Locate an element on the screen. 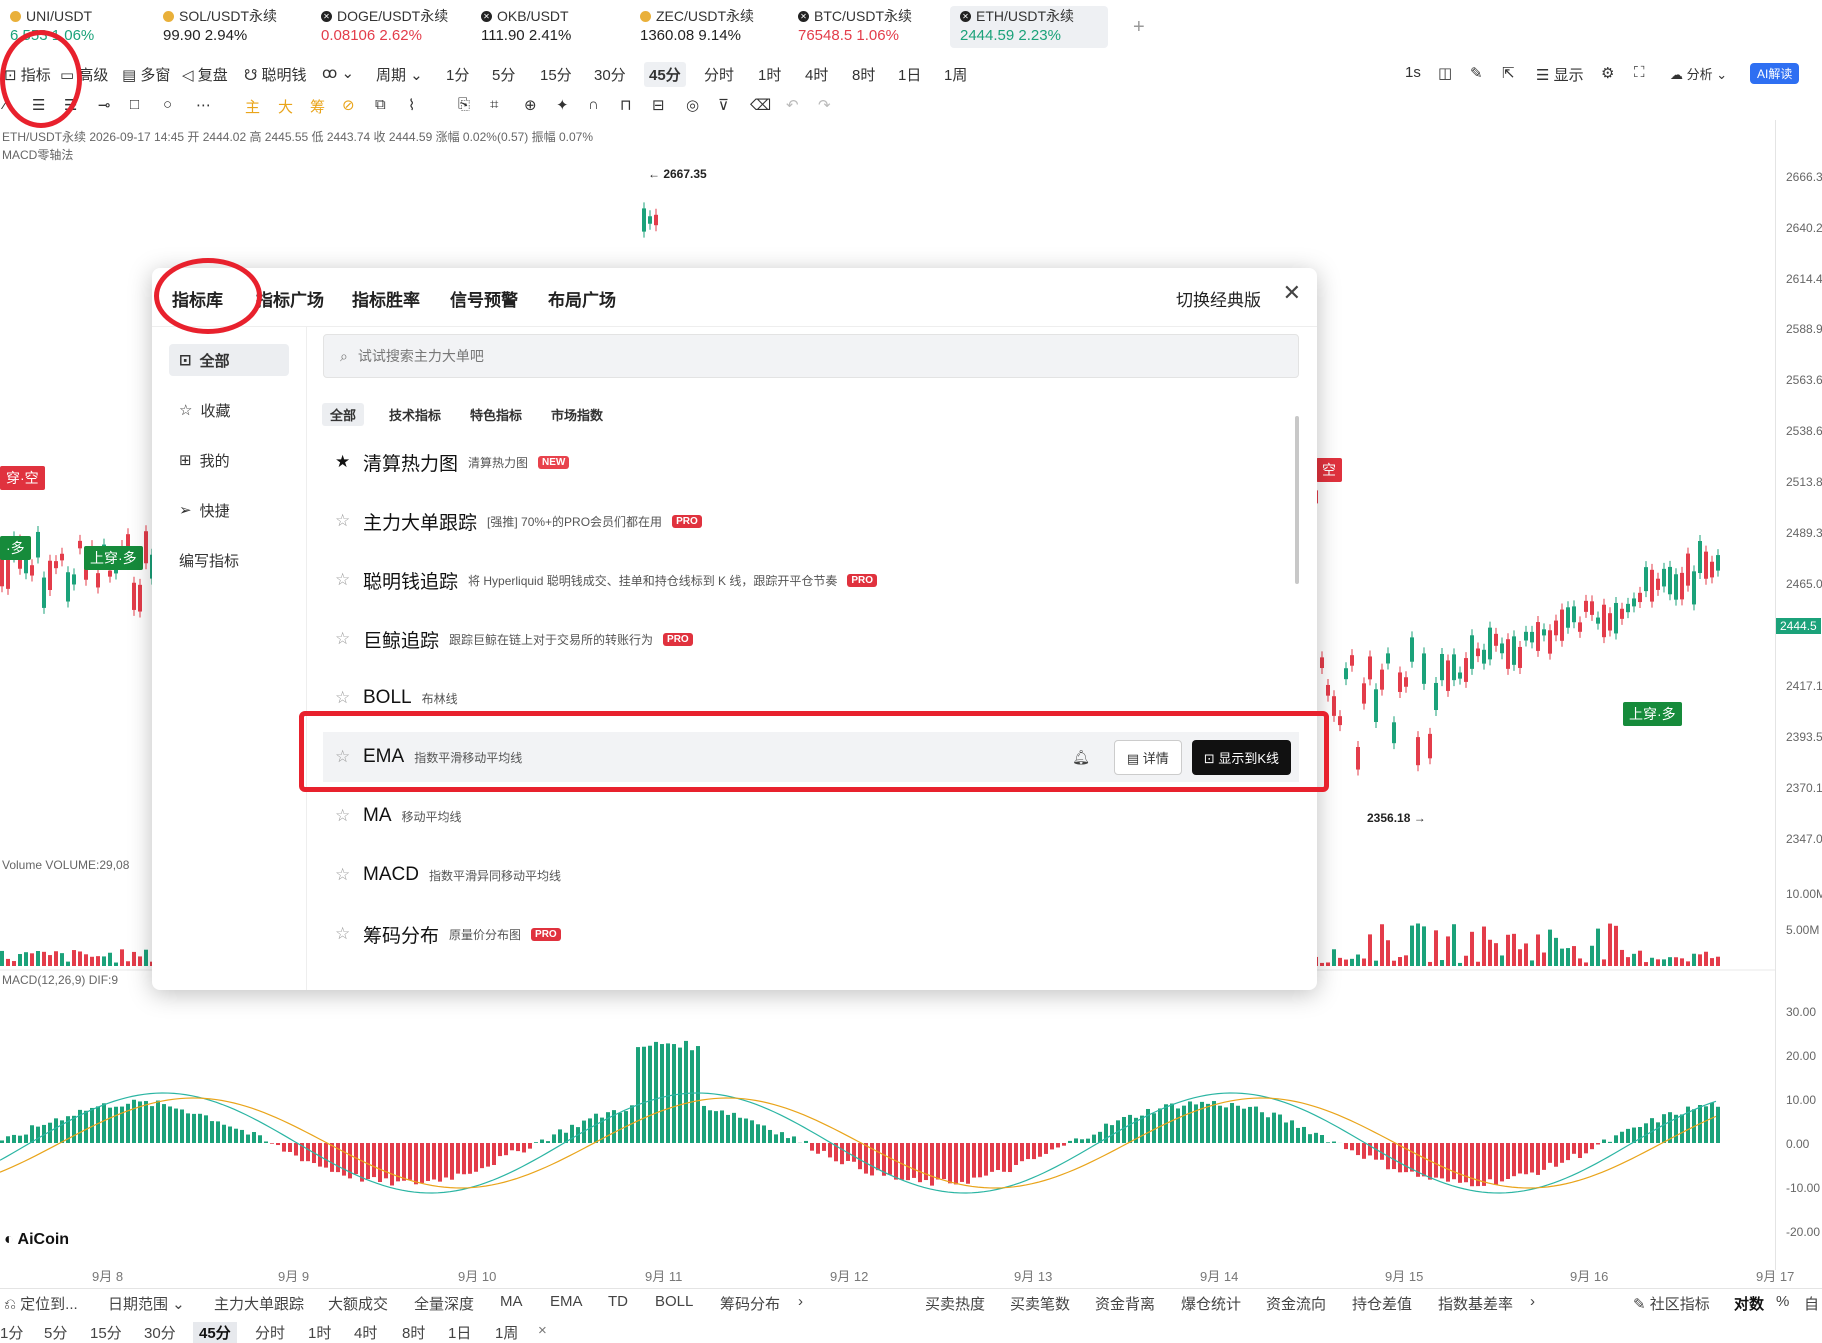  bottom-period: 1日 is located at coordinates (459, 1332).